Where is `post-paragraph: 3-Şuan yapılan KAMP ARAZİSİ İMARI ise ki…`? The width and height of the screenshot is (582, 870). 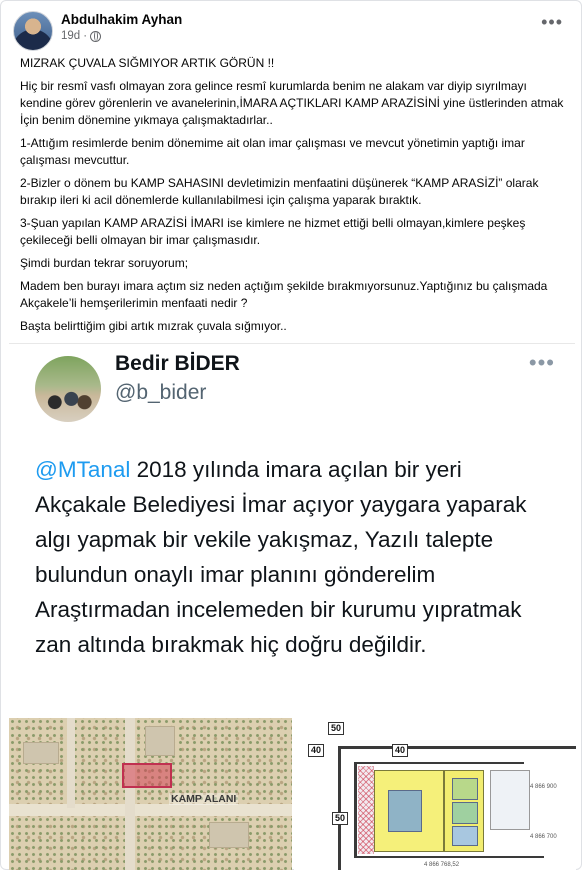 post-paragraph: 3-Şuan yapılan KAMP ARAZİSİ İMARI ise ki… is located at coordinates (273, 231).